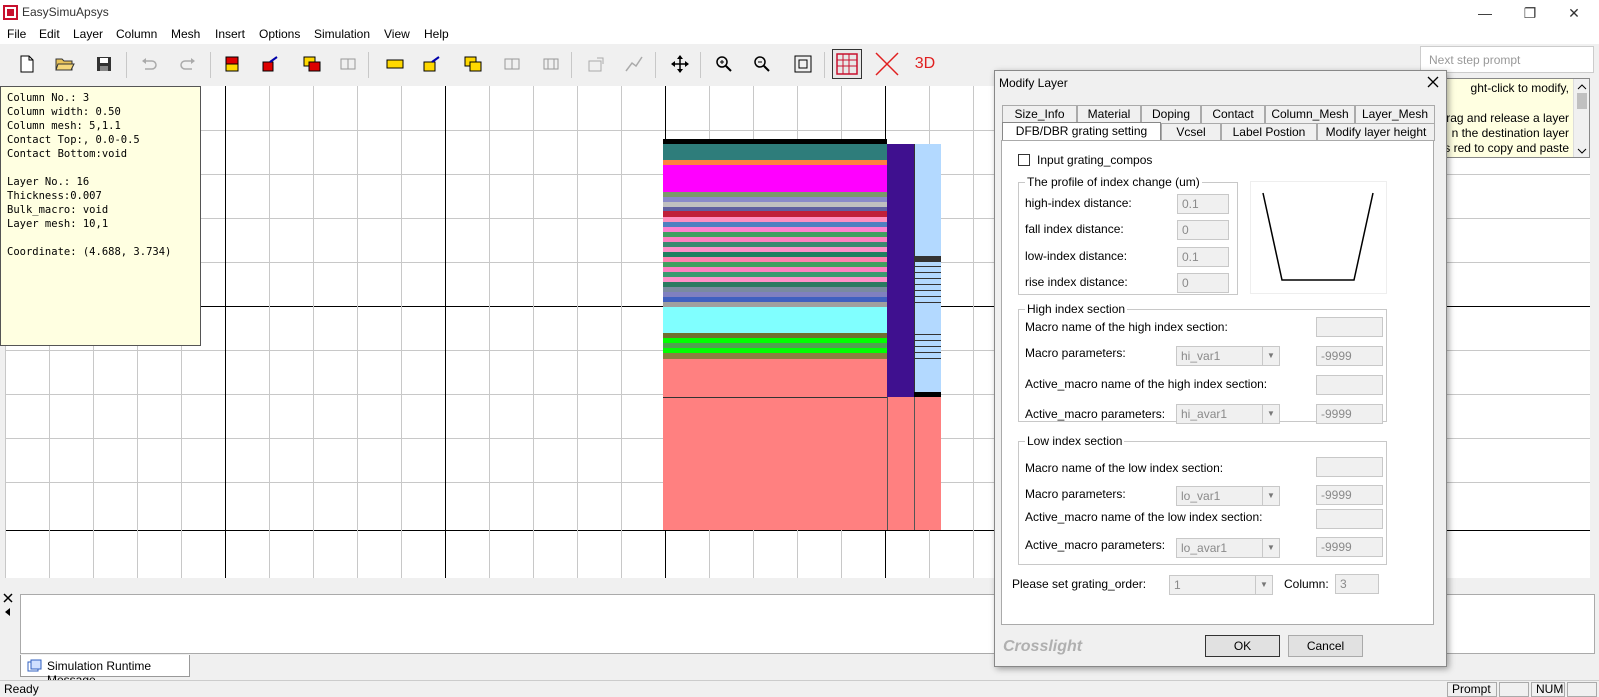  I want to click on layer-substrate, so click(775, 378).